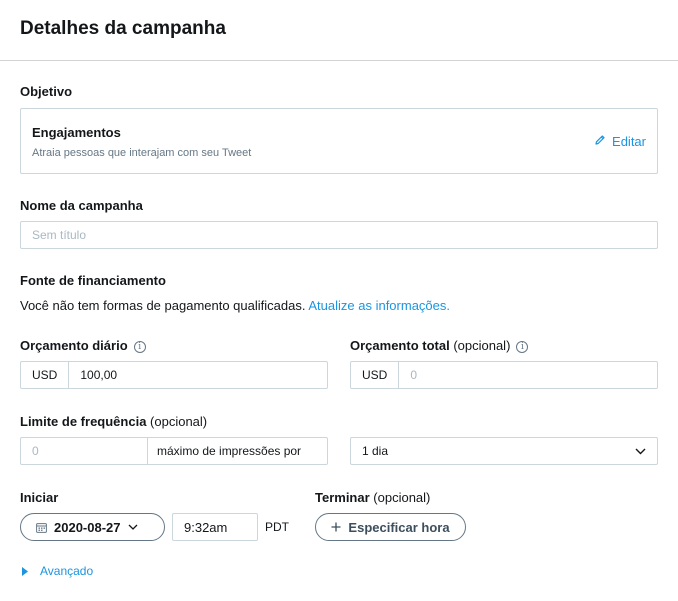 The width and height of the screenshot is (678, 601). What do you see at coordinates (67, 571) in the screenshot?
I see `advanced-label: Avançado` at bounding box center [67, 571].